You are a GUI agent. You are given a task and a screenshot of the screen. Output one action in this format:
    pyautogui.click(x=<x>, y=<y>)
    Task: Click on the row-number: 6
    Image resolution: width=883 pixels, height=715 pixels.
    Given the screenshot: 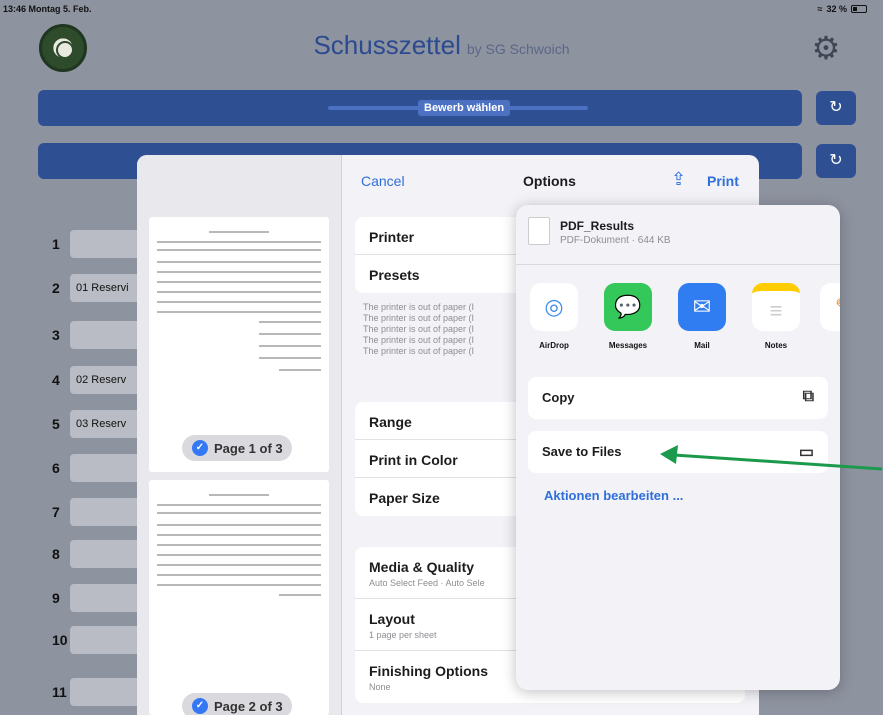 What is the action you would take?
    pyautogui.click(x=56, y=468)
    